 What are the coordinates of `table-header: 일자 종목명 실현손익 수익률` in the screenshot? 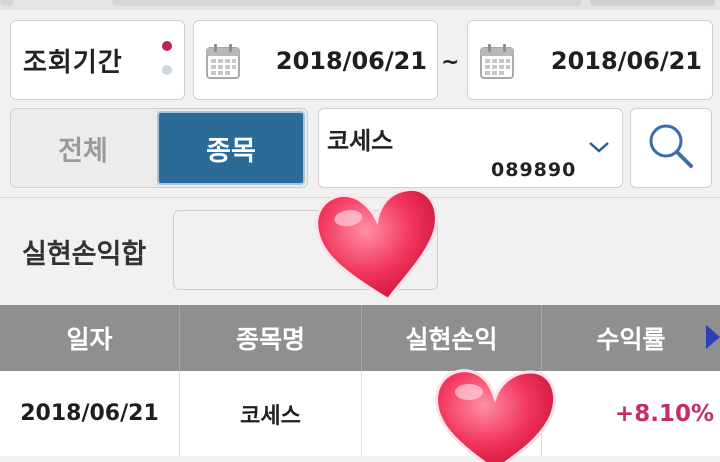 It's located at (360, 338).